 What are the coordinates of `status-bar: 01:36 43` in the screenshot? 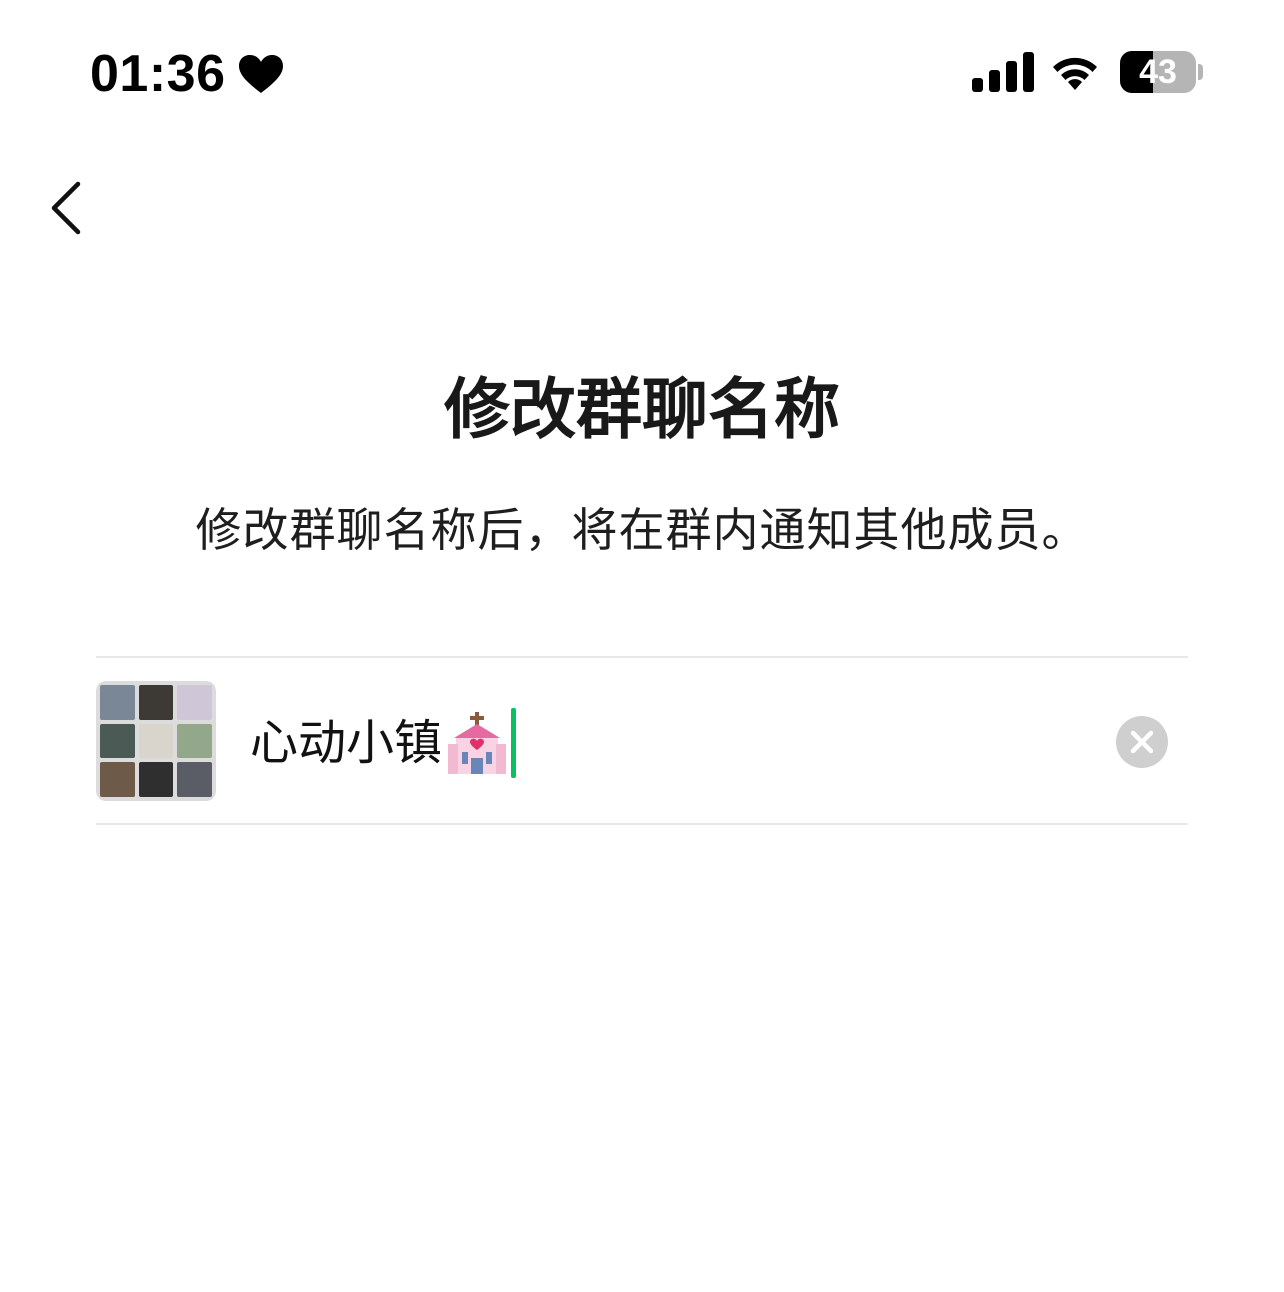 It's located at (642, 70).